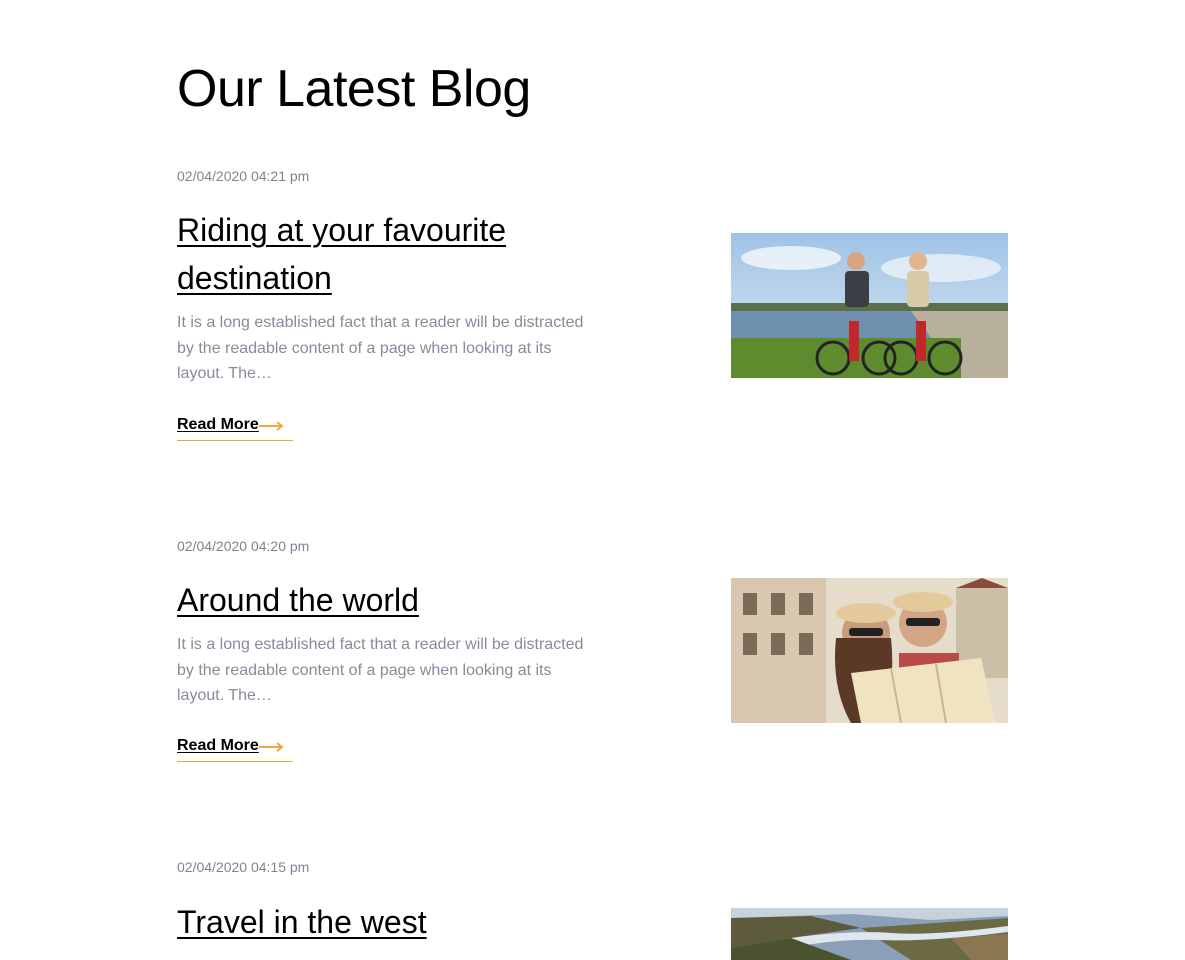 The width and height of the screenshot is (1185, 960). Describe the element at coordinates (243, 546) in the screenshot. I see `post-date: 02/04/2020 04:20 pm` at that location.